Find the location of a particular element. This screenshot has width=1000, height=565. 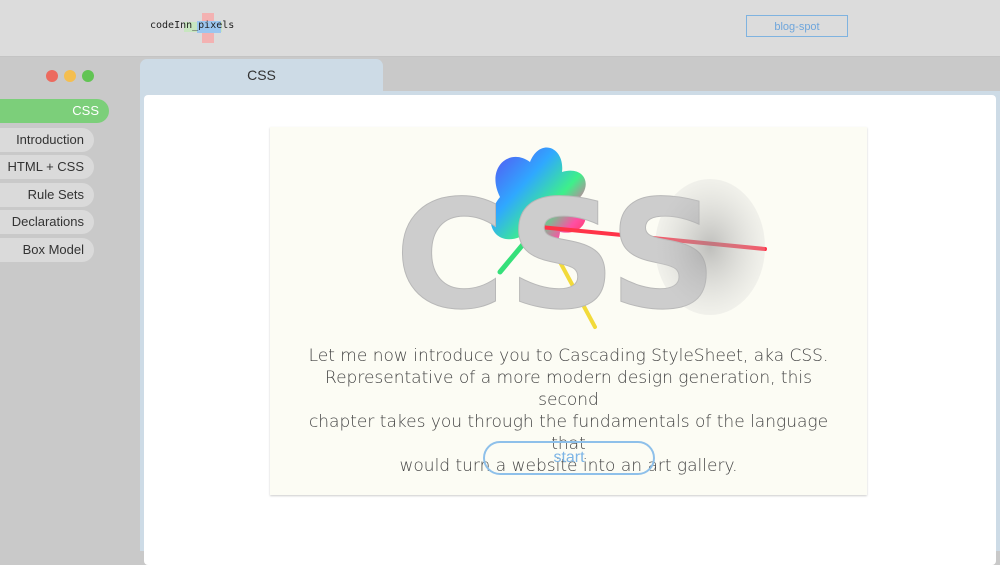

sidebar-item-declarations: Declarations is located at coordinates (47, 222).